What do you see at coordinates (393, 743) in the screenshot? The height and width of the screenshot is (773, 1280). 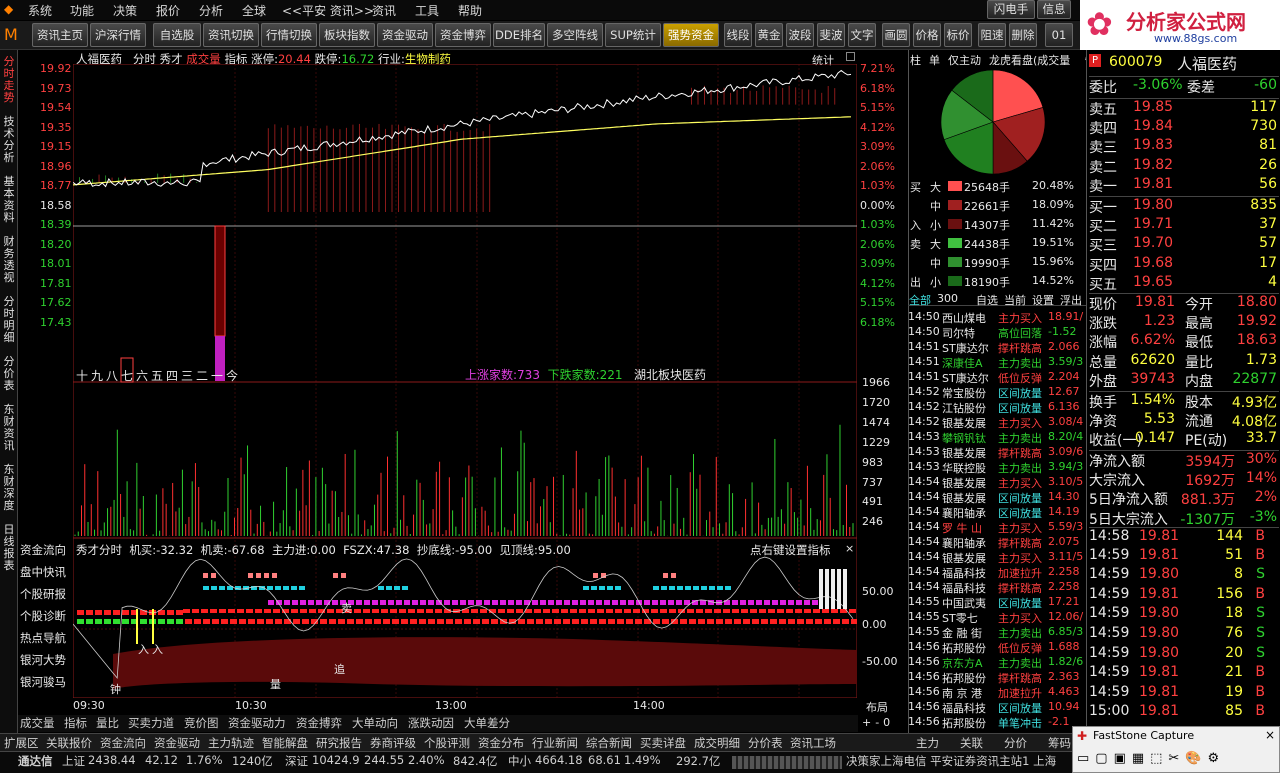 I see `extension-tab: 券商评级` at bounding box center [393, 743].